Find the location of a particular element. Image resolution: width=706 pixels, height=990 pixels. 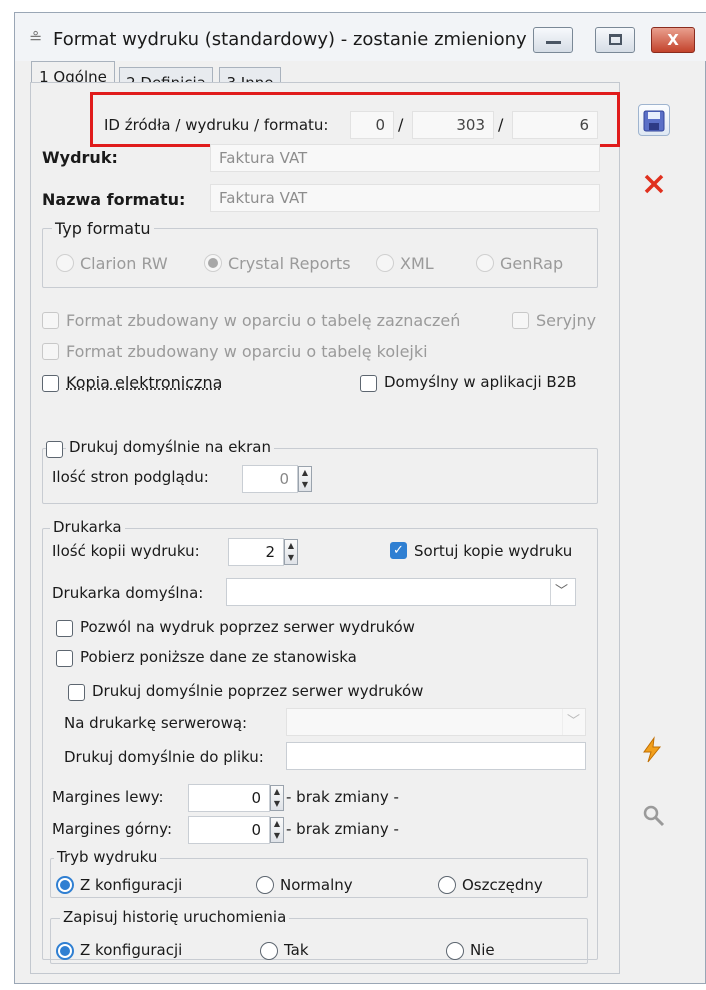

radio-tryb-normalny is located at coordinates (265, 885).